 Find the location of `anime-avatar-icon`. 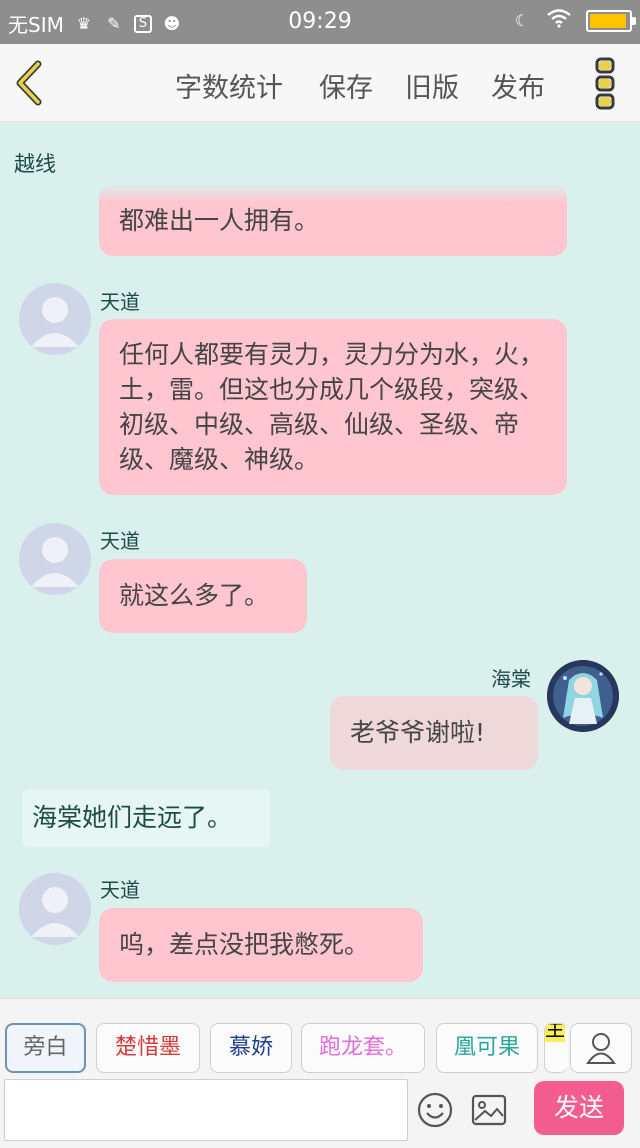

anime-avatar-icon is located at coordinates (583, 696).